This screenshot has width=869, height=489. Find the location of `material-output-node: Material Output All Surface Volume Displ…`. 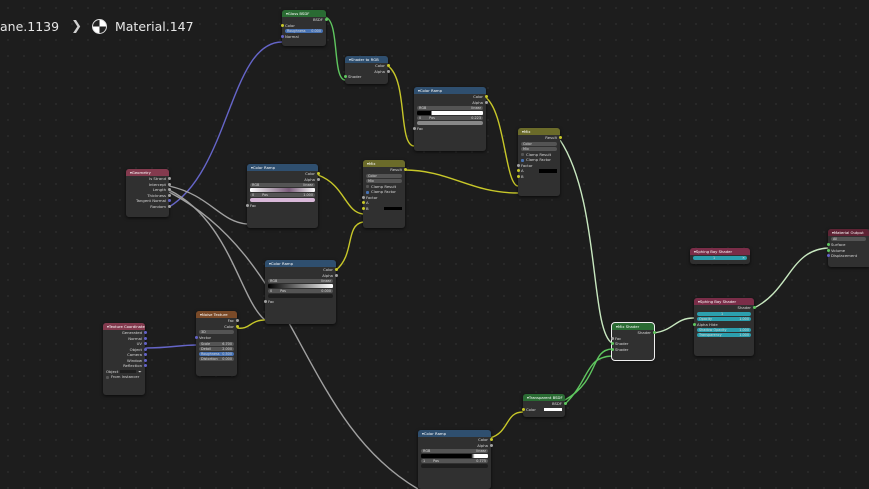

material-output-node: Material Output All Surface Volume Displ… is located at coordinates (847, 248).